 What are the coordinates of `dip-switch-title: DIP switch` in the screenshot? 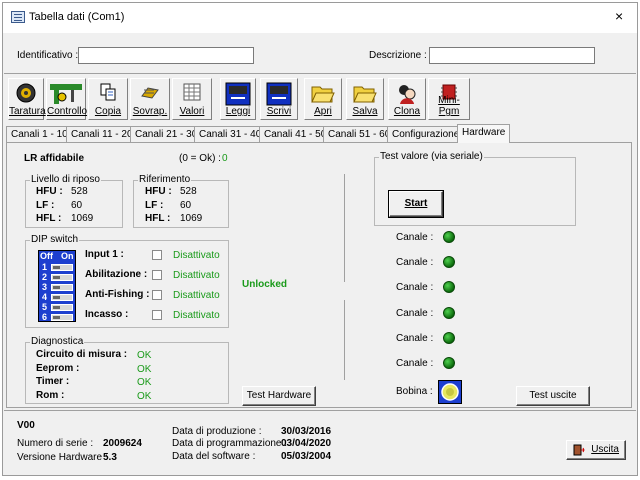 It's located at (55, 239).